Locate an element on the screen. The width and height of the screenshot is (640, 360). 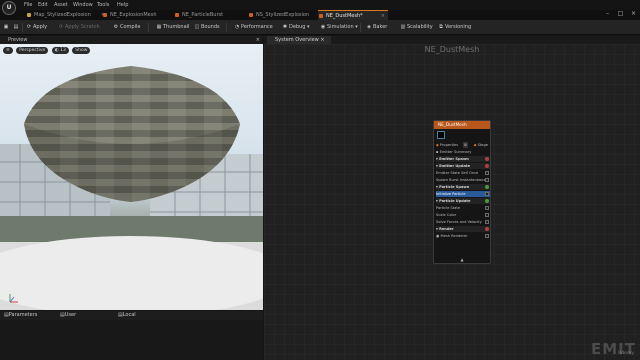
parameters-panel is located at coordinates (131, 340).